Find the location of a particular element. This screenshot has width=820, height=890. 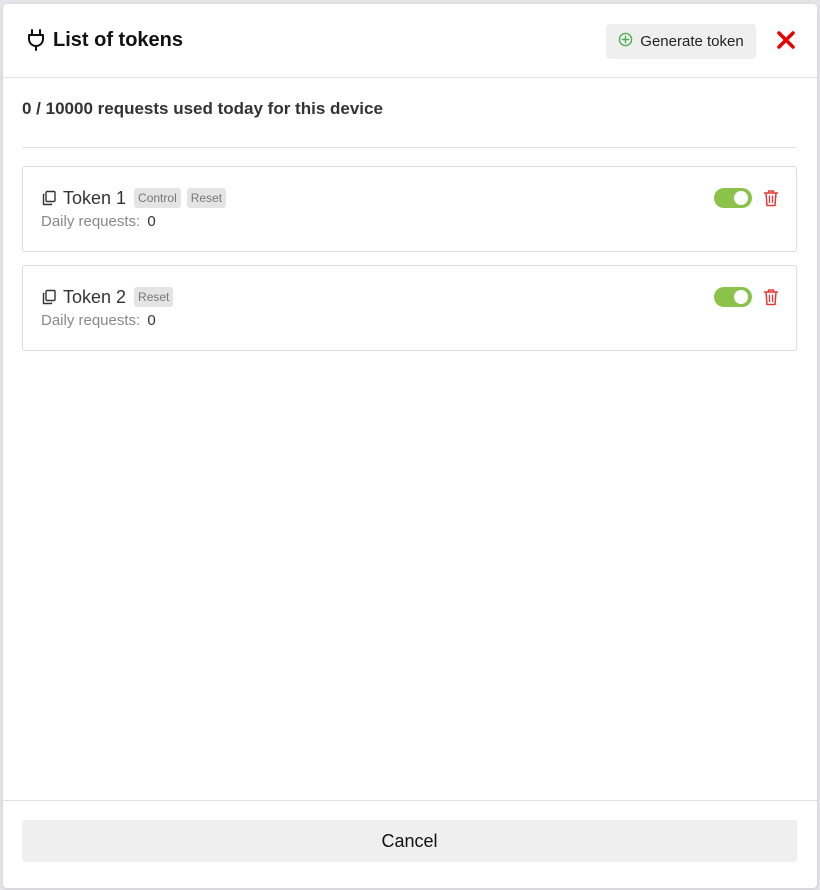

close-icon is located at coordinates (786, 42).